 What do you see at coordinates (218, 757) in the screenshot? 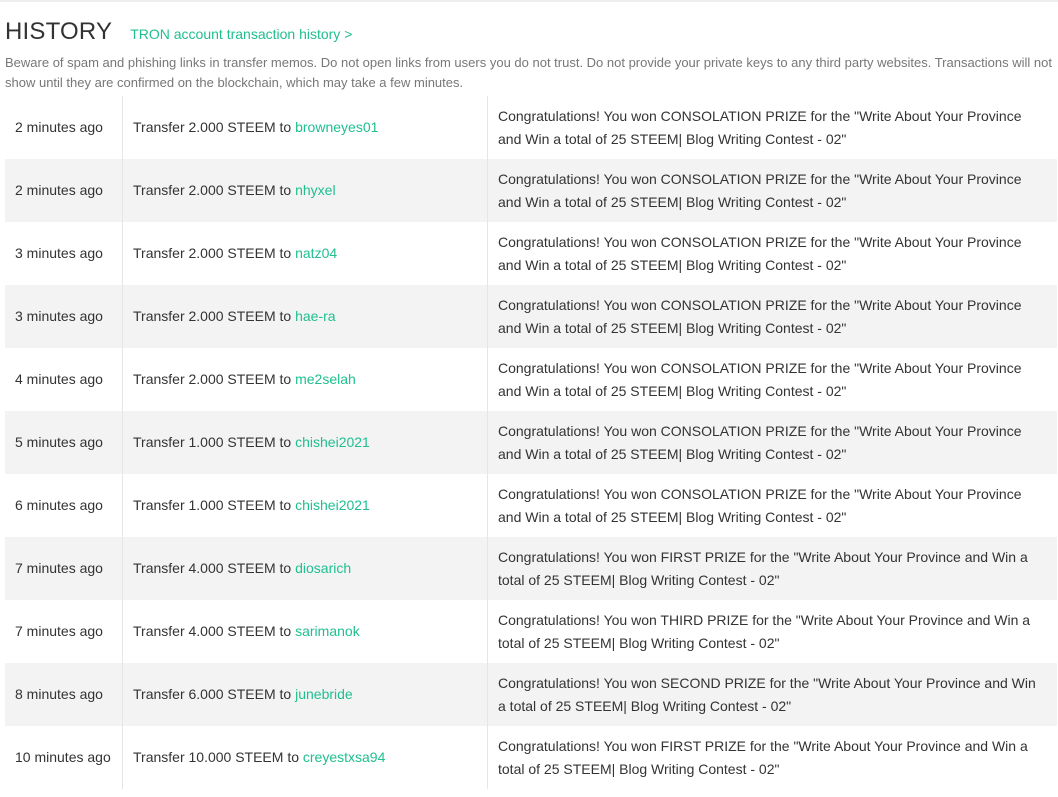
I see `transfer-description: Transfer 10.000 STEEM to` at bounding box center [218, 757].